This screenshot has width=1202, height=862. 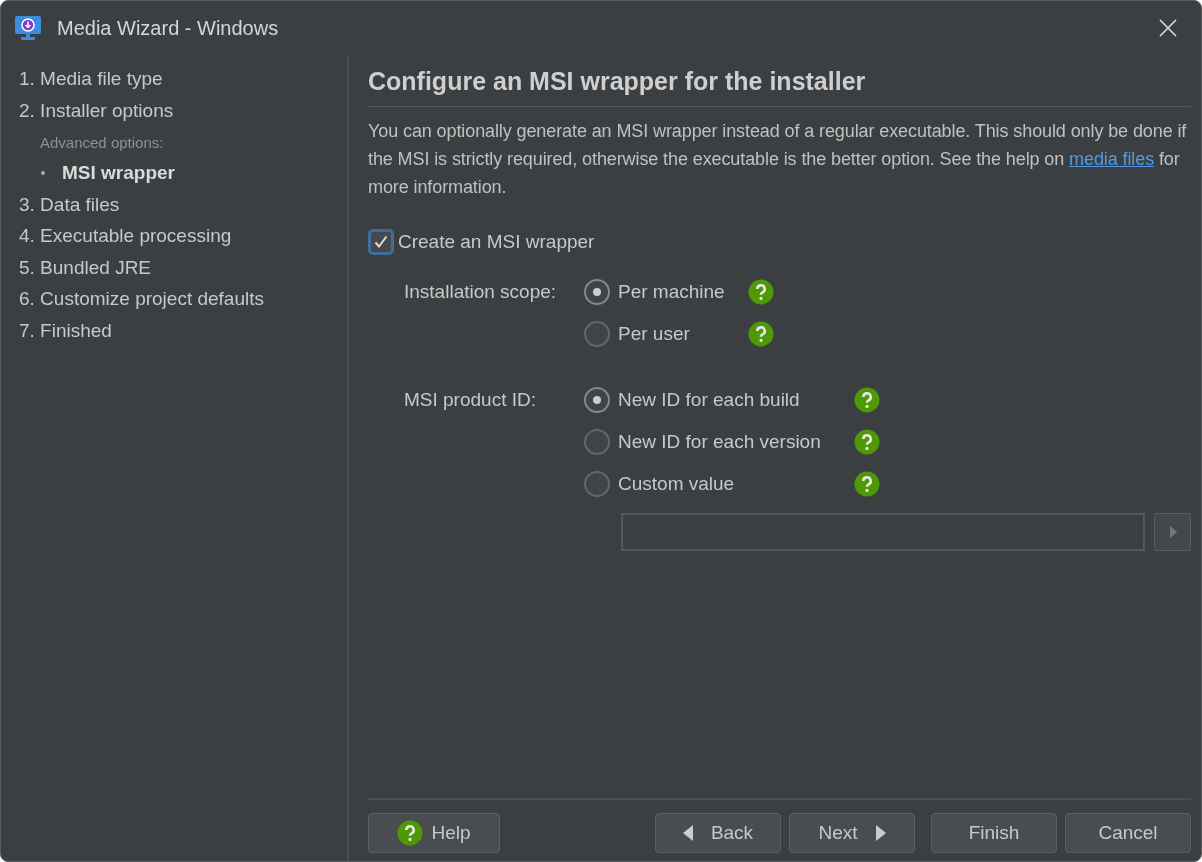 What do you see at coordinates (183, 267) in the screenshot?
I see `wizard-step: 5. Bundled JRE` at bounding box center [183, 267].